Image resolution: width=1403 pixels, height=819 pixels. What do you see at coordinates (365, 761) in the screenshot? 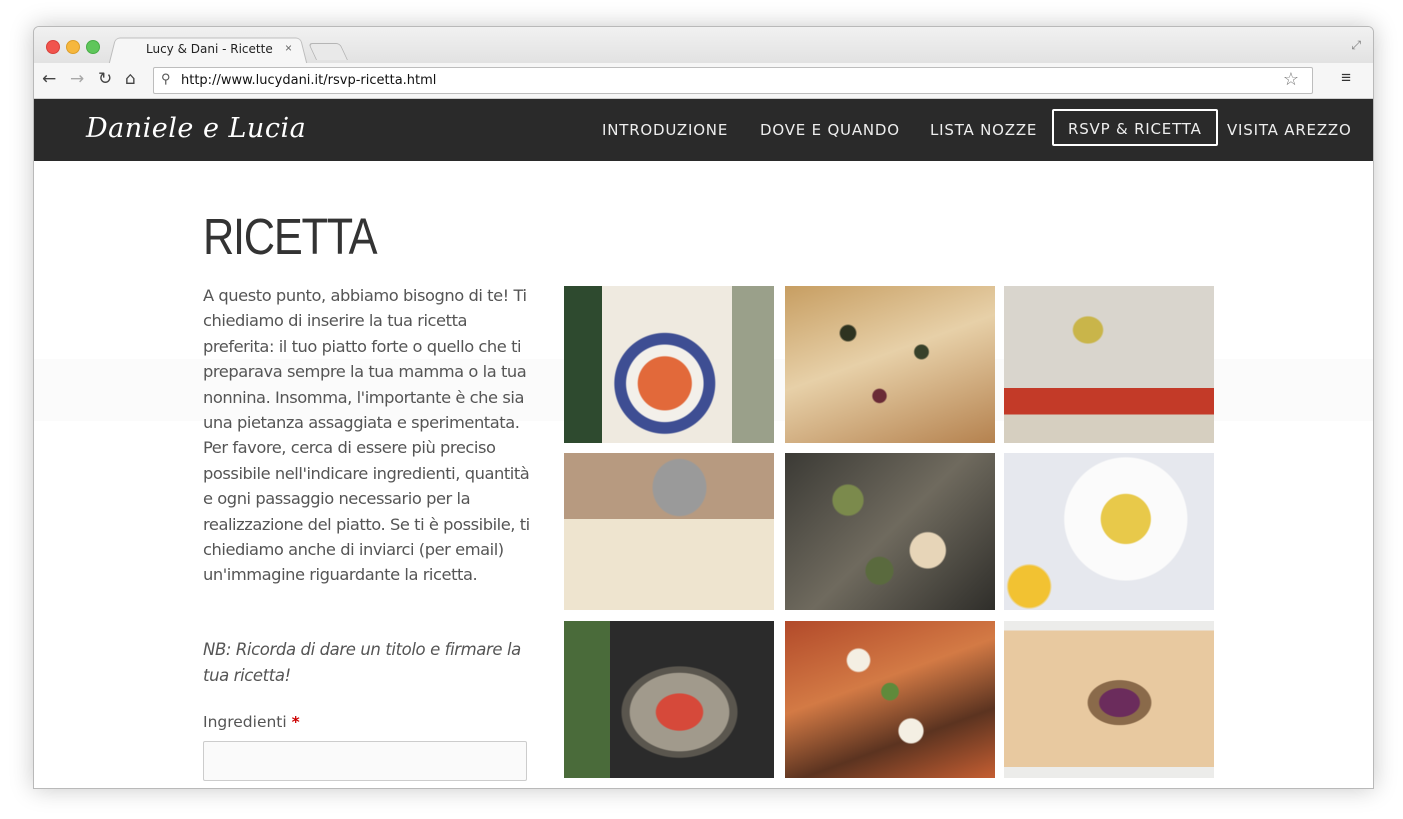
I see `ingredients-input` at bounding box center [365, 761].